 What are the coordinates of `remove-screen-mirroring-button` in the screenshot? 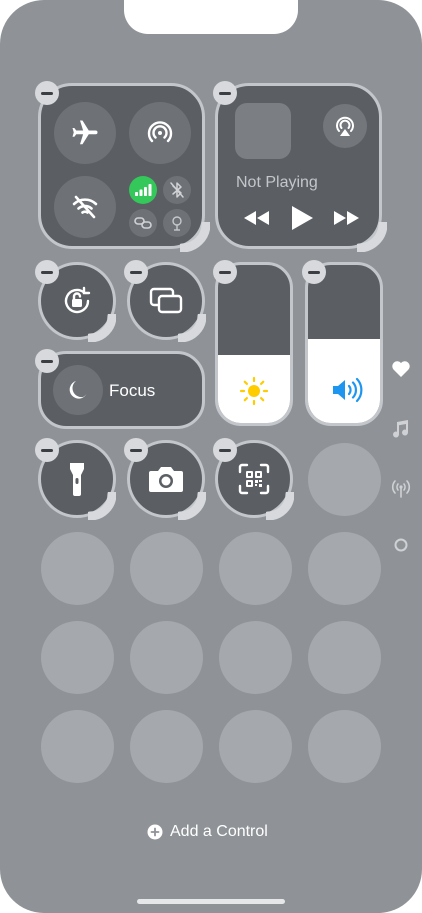 It's located at (136, 272).